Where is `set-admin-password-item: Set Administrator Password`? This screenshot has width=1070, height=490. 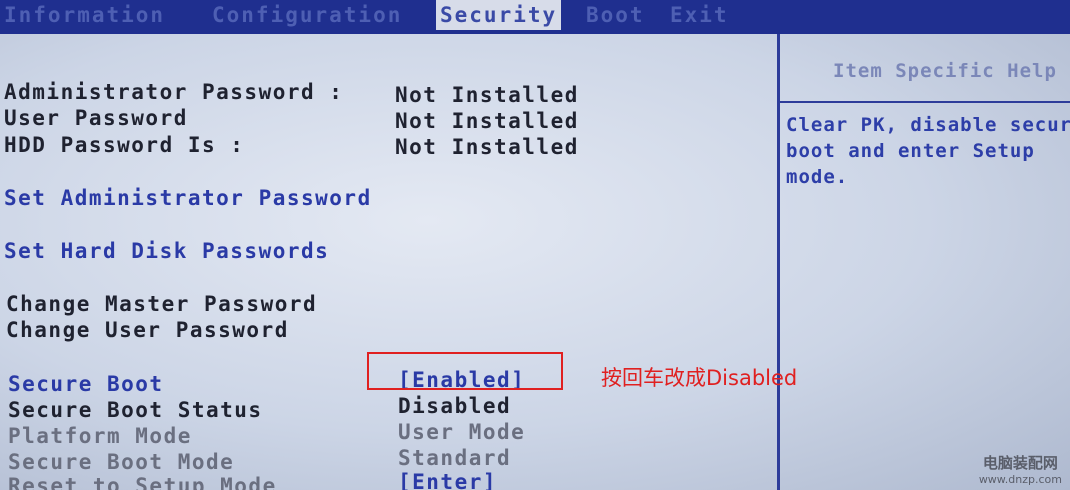
set-admin-password-item: Set Administrator Password is located at coordinates (188, 198).